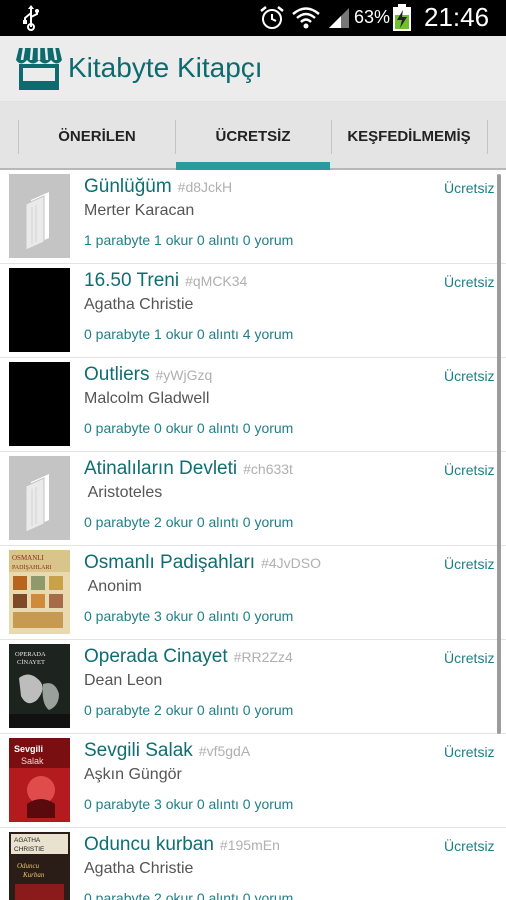 Image resolution: width=506 pixels, height=900 pixels. I want to click on book-title: Günlüğüm #d8JckH, so click(158, 187).